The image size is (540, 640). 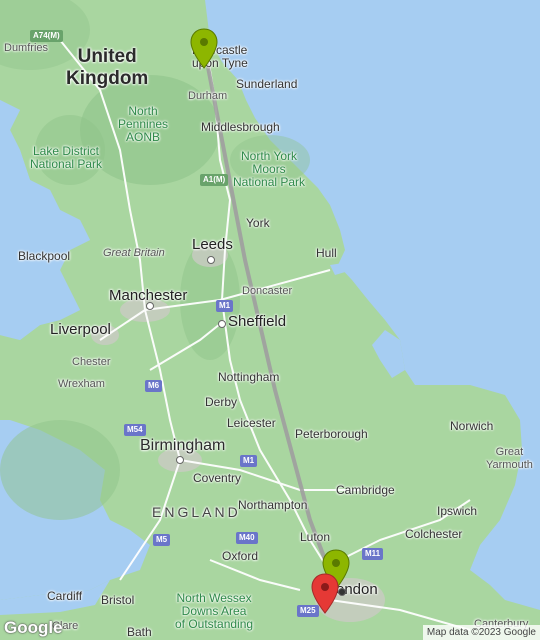 What do you see at coordinates (26, 48) in the screenshot?
I see `label-dumfries: Dumfries` at bounding box center [26, 48].